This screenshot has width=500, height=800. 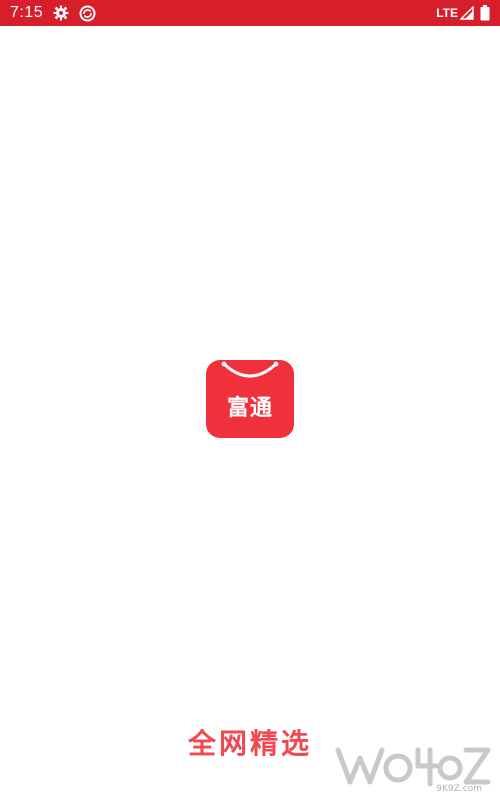 I want to click on app-logo: 富通, so click(x=250, y=399).